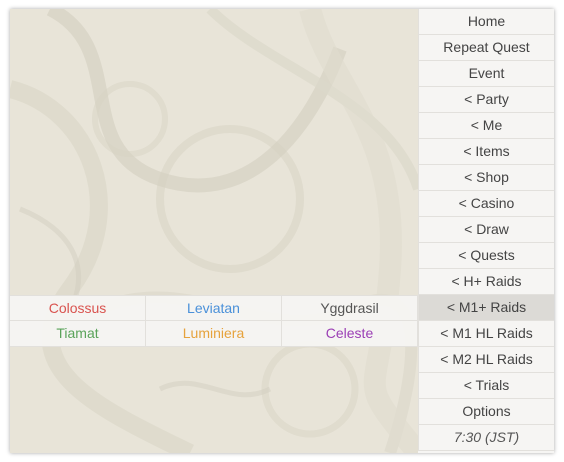  I want to click on submenu-item-tiamat: Tiamat, so click(78, 334).